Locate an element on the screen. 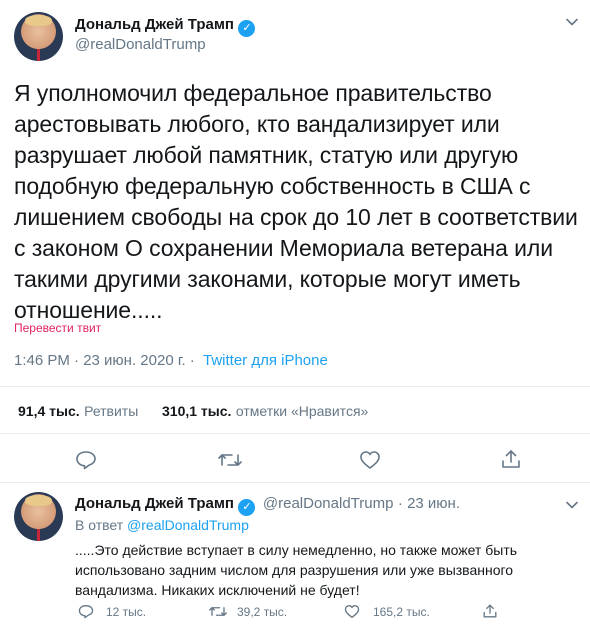 This screenshot has height=628, width=590. tweet-timestamp: 1:46 PM · 23 июн. 2020 г. · is located at coordinates (104, 360).